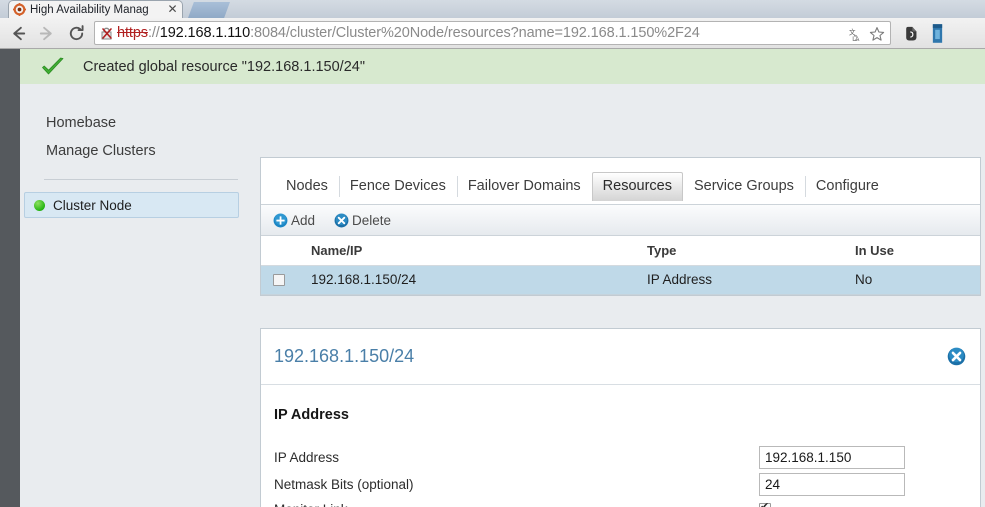  Describe the element at coordinates (131, 123) in the screenshot. I see `sidebar-item-homebase: Homebase` at that location.